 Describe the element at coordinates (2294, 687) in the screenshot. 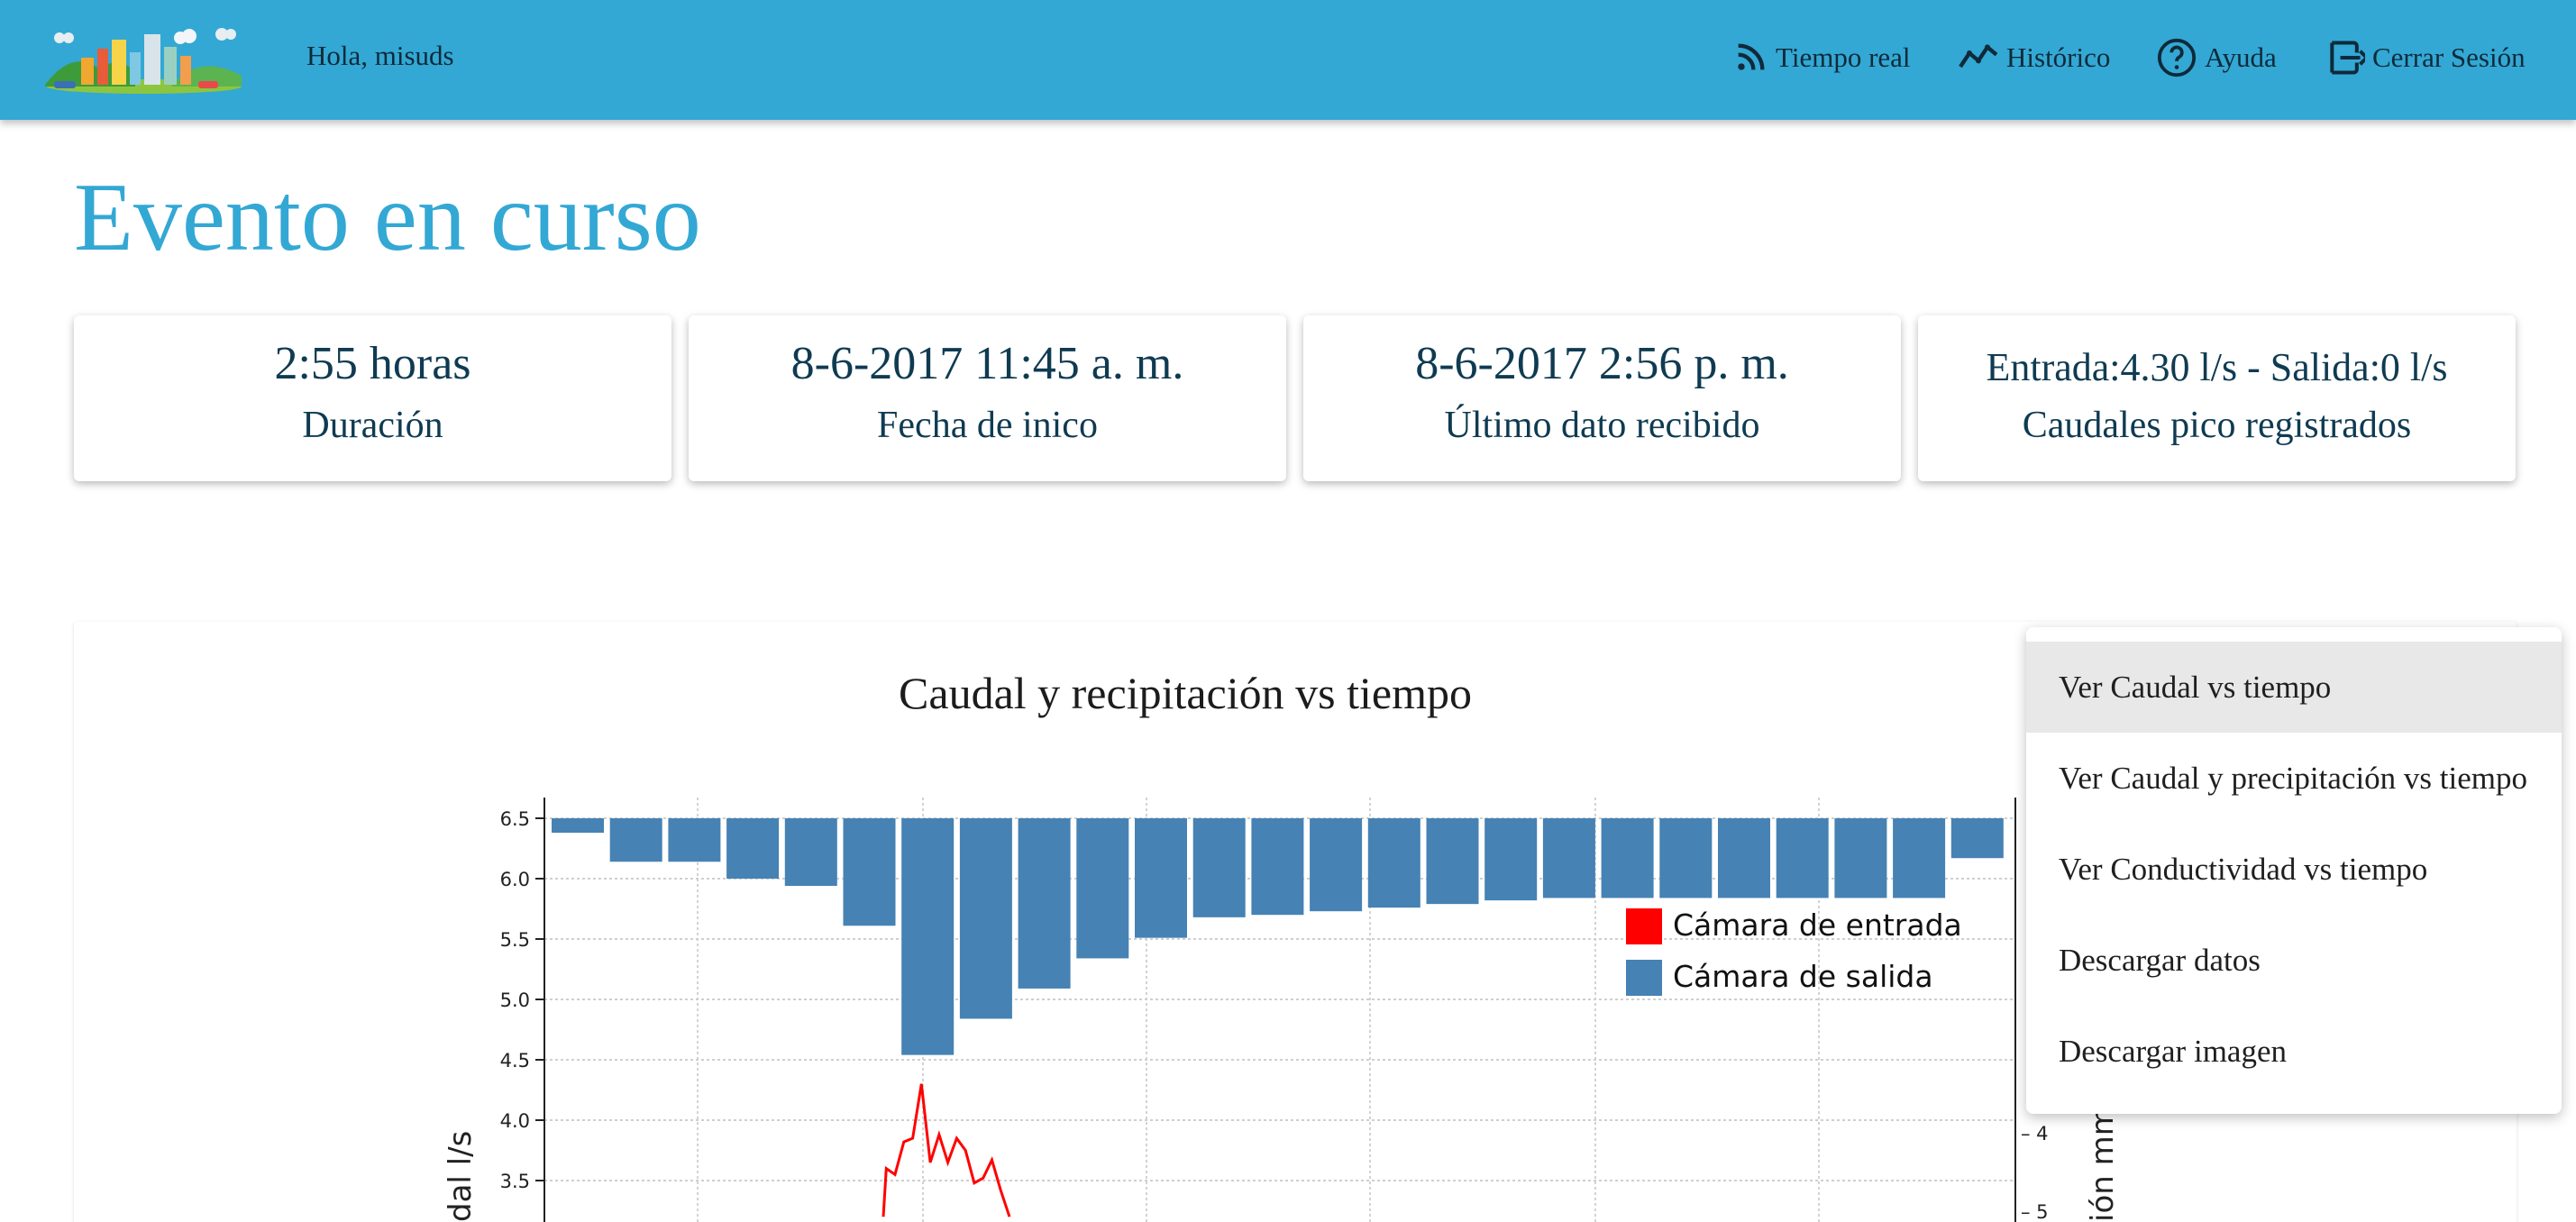

I see `menu-item-caudal: Ver Caudal vs tiempo` at that location.